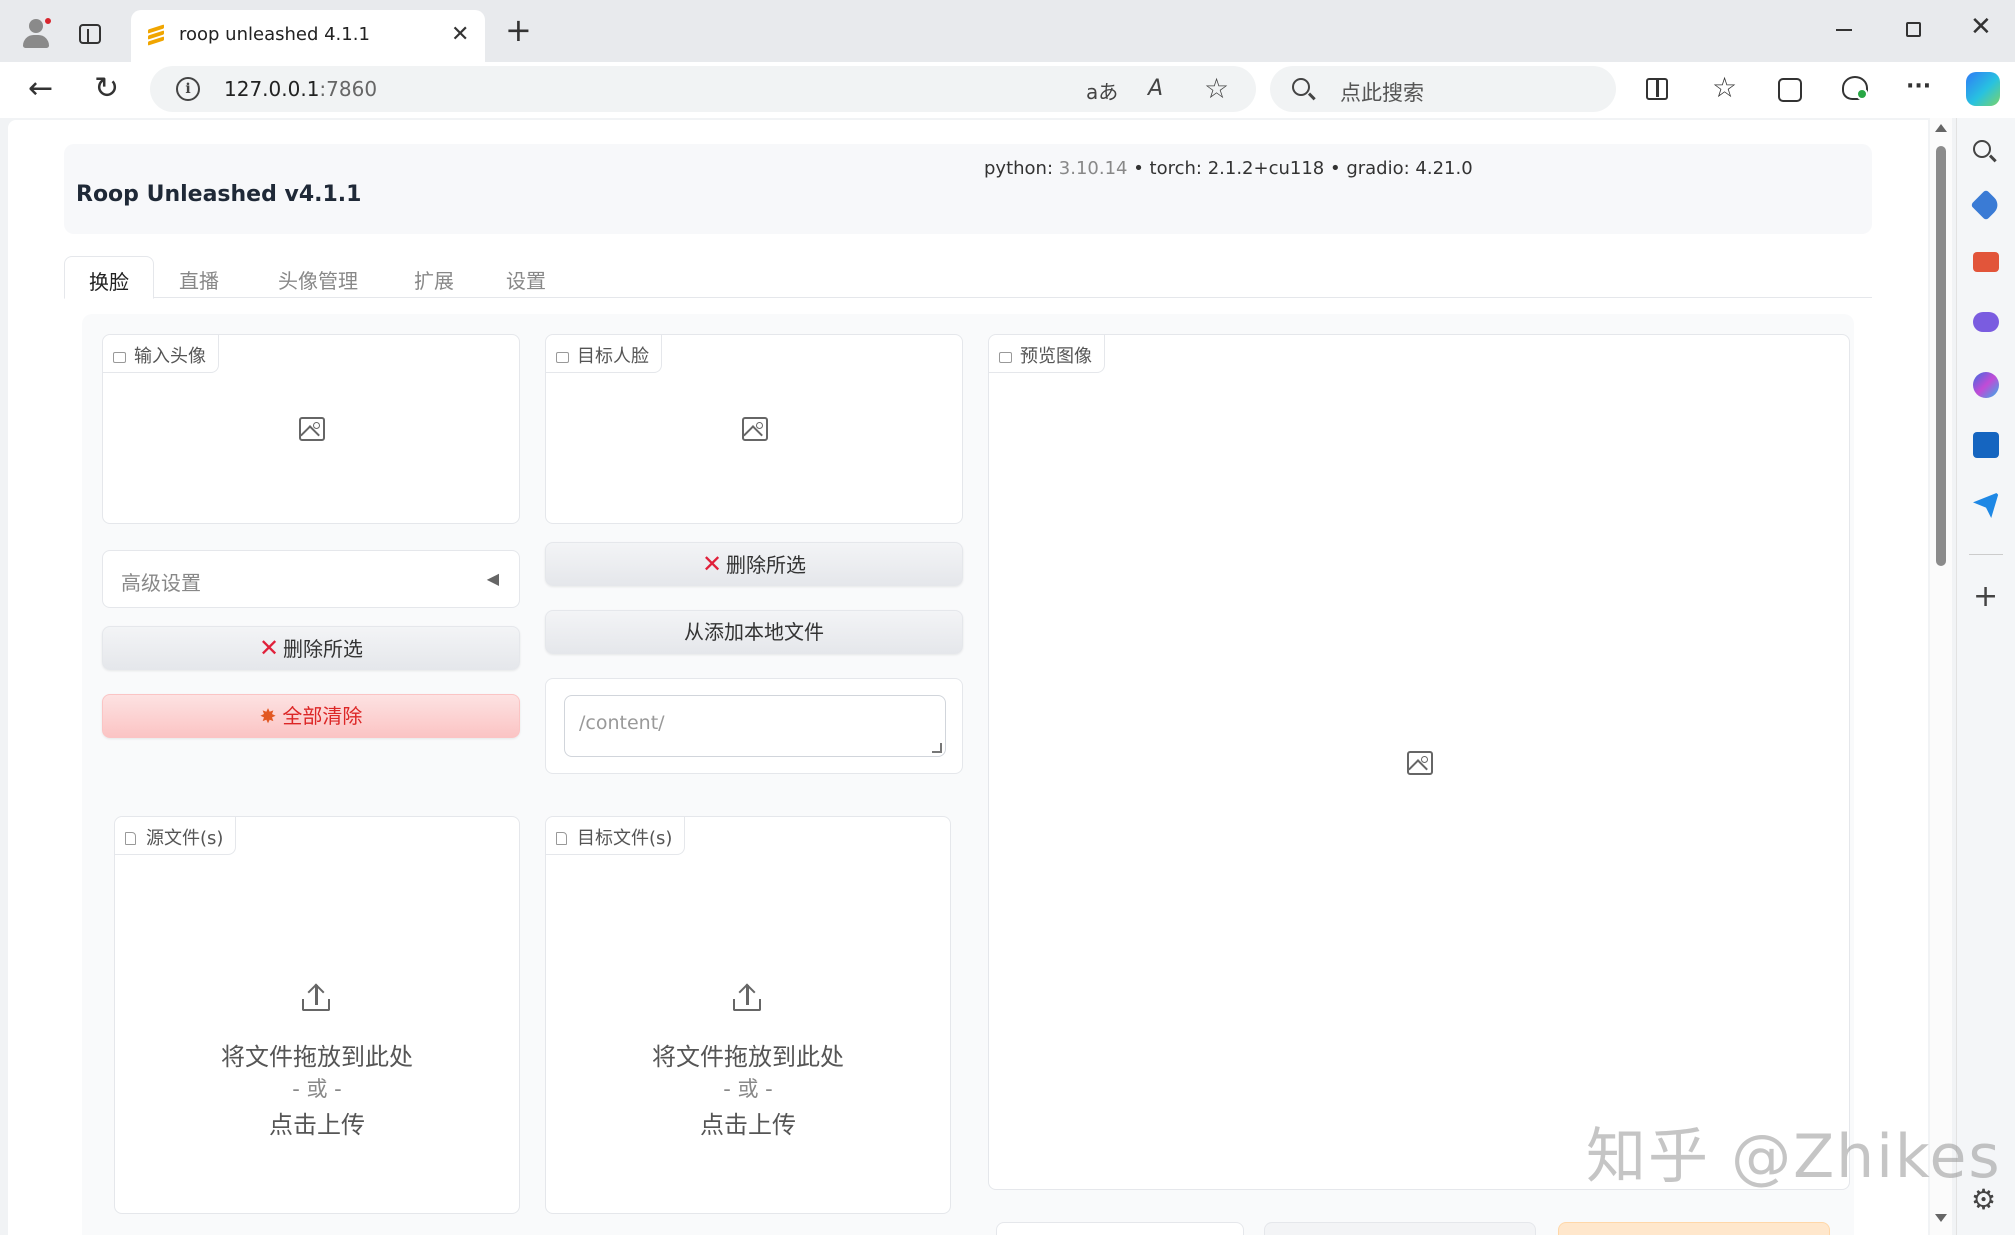 This screenshot has height=1235, width=2015. I want to click on delete-selected-input-button: ✕ 删除所选, so click(311, 648).